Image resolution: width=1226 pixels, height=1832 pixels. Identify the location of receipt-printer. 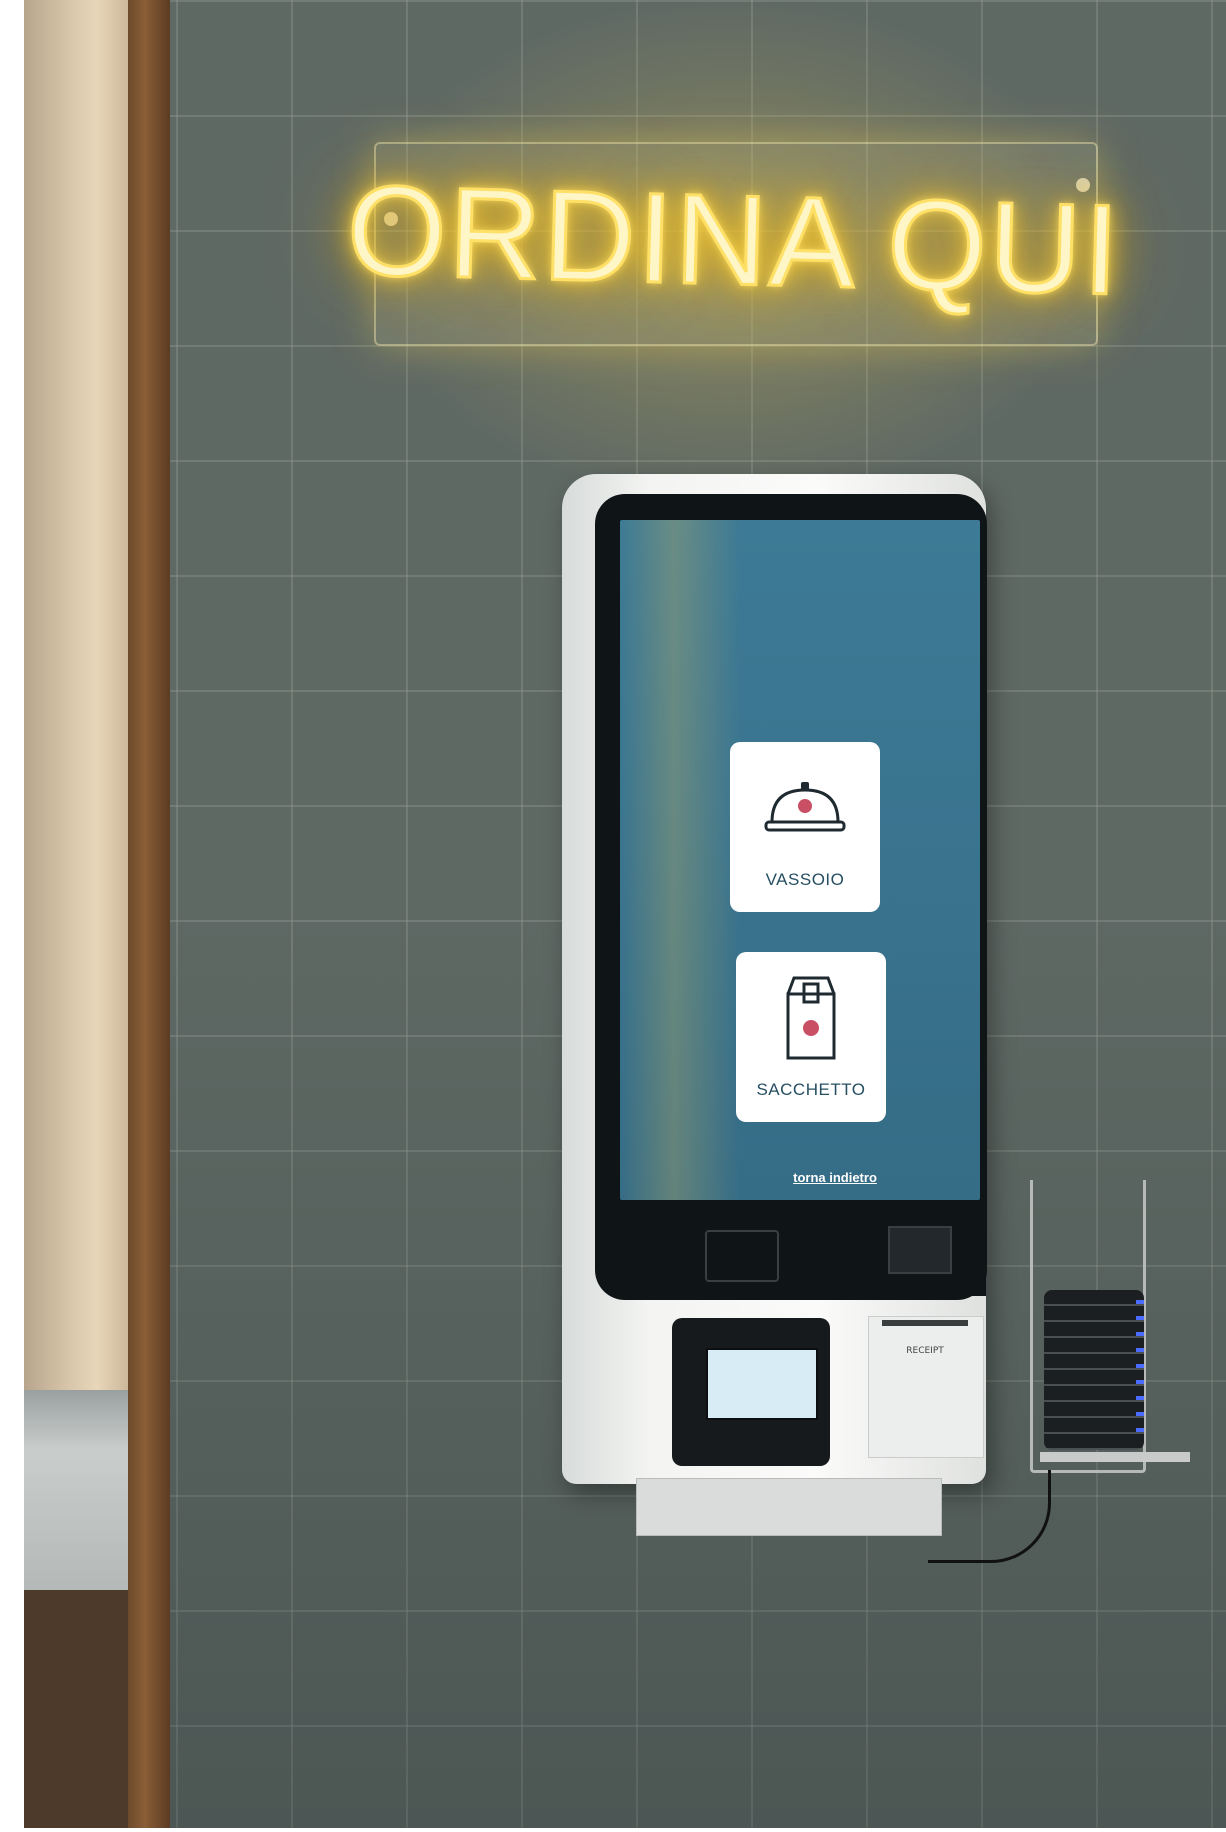
(926, 1387).